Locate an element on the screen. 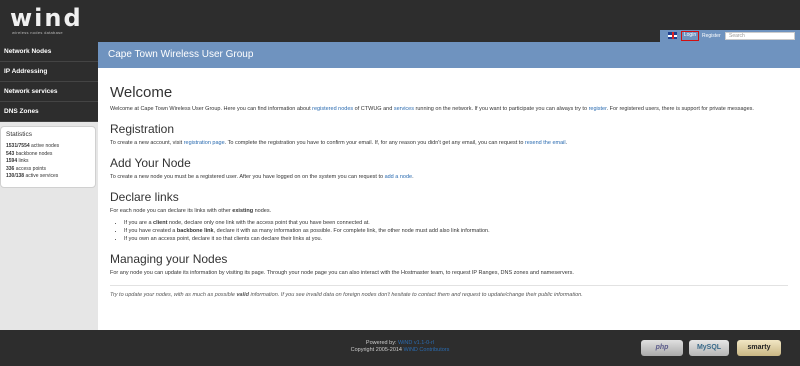 The image size is (800, 366). sidebar-item-dns-zones: DNS Zones is located at coordinates (49, 112).